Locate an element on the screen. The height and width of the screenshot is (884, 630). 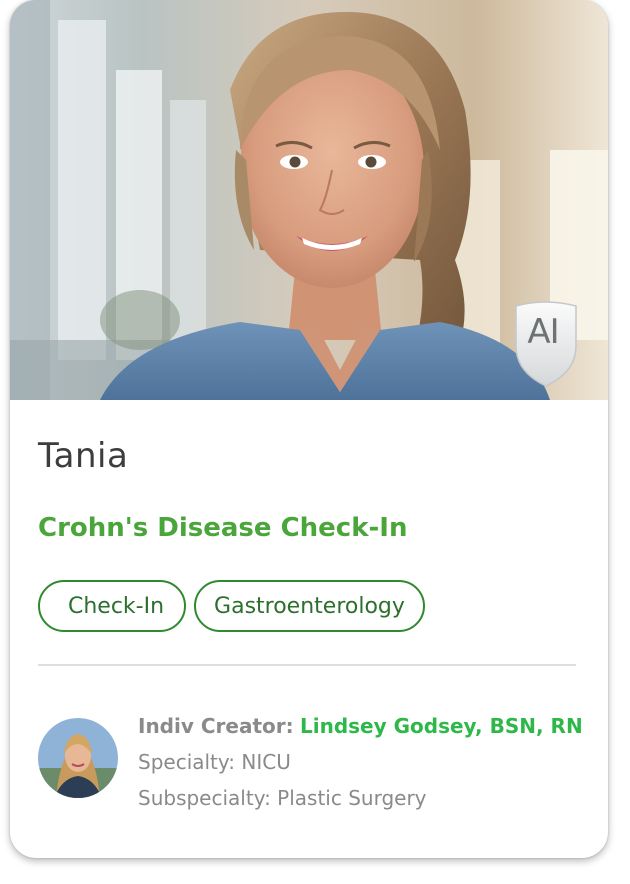
creator-subspecialty: Subspecialty: Plastic Surgery is located at coordinates (282, 798).